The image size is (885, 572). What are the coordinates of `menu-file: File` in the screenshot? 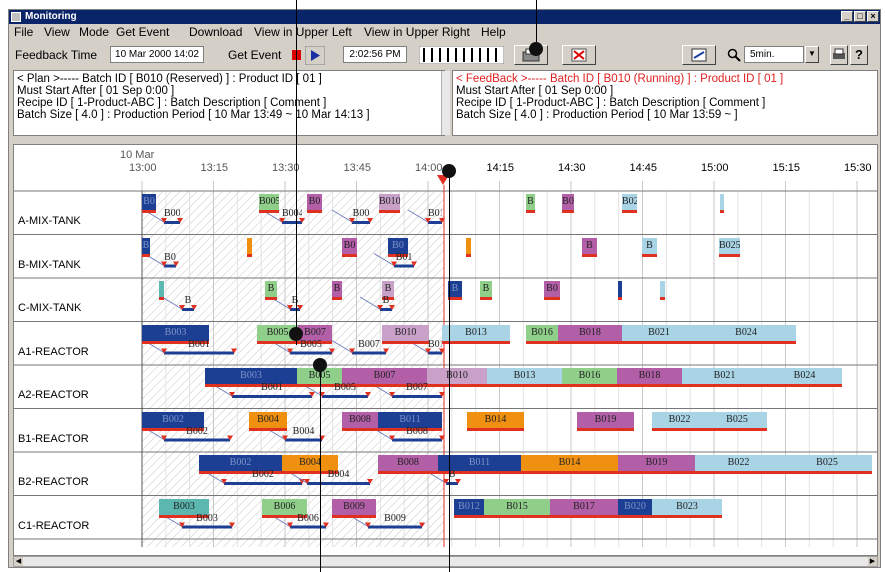 It's located at (23, 32).